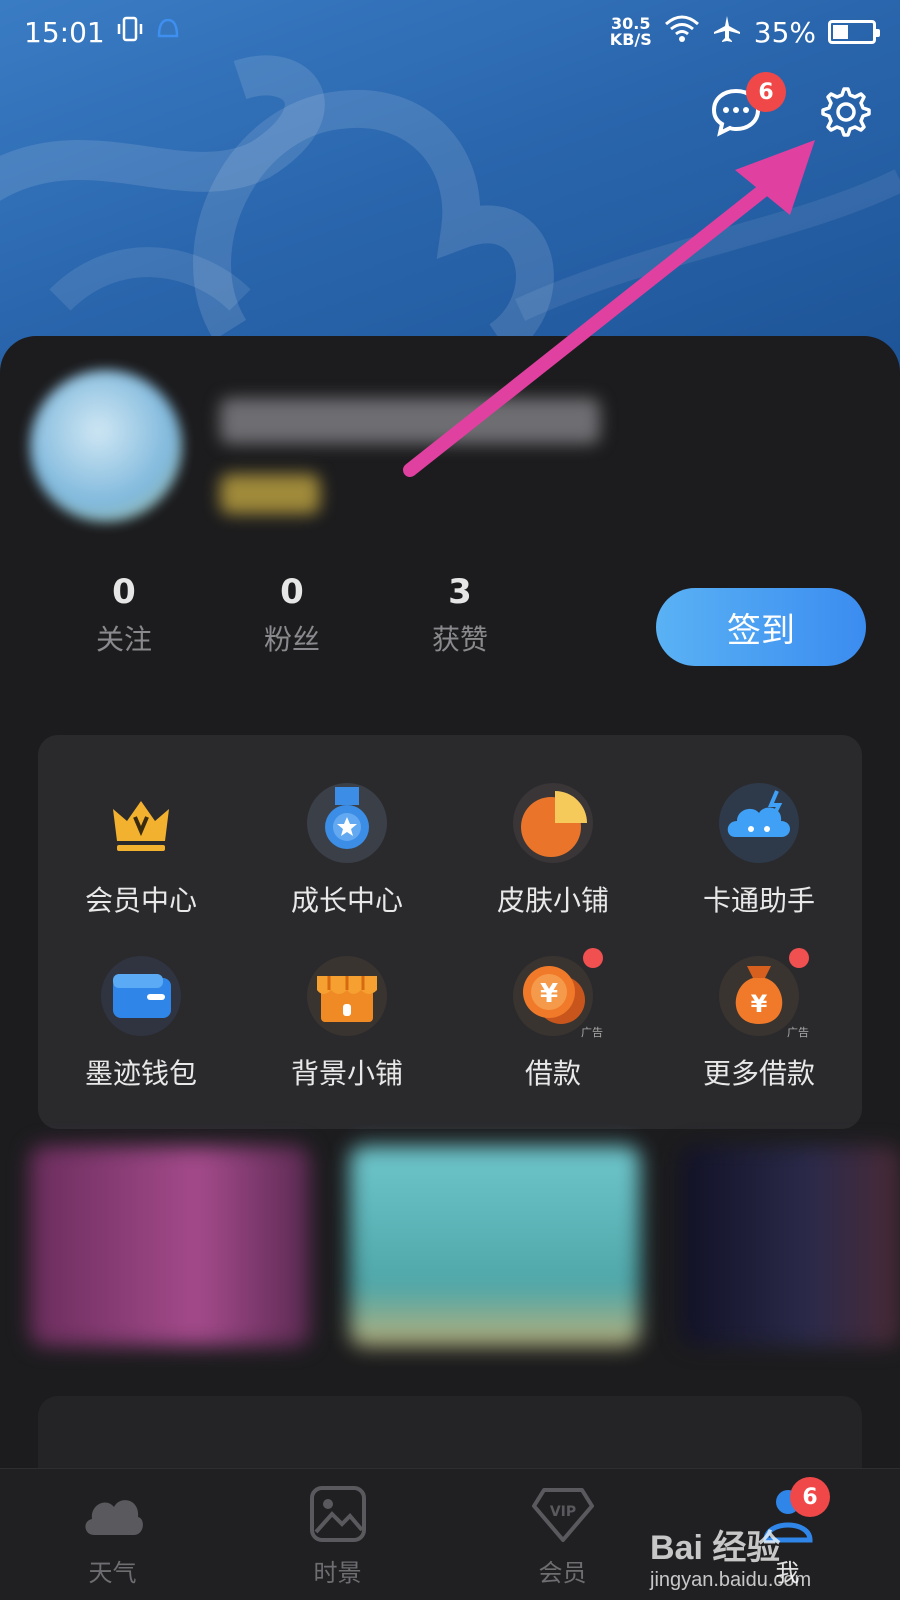 This screenshot has width=900, height=1600. I want to click on messages-badge: 6, so click(766, 92).